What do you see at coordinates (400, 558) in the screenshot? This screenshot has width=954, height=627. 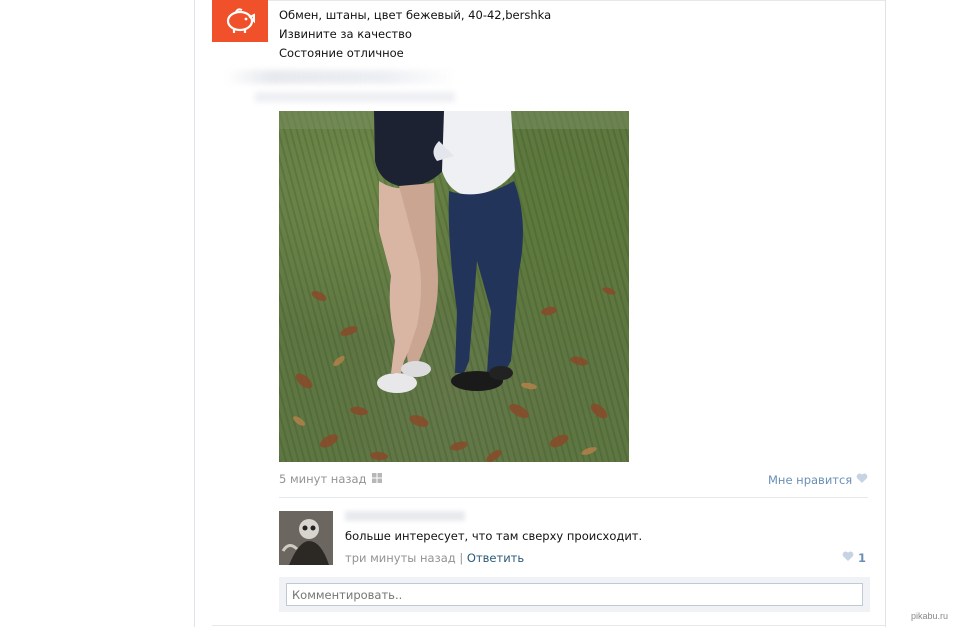 I see `comment-time: три минуты назад` at bounding box center [400, 558].